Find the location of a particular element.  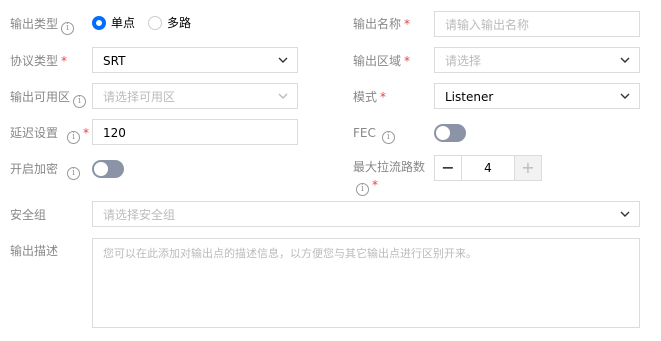

protocol-type-value: SRT is located at coordinates (114, 61).